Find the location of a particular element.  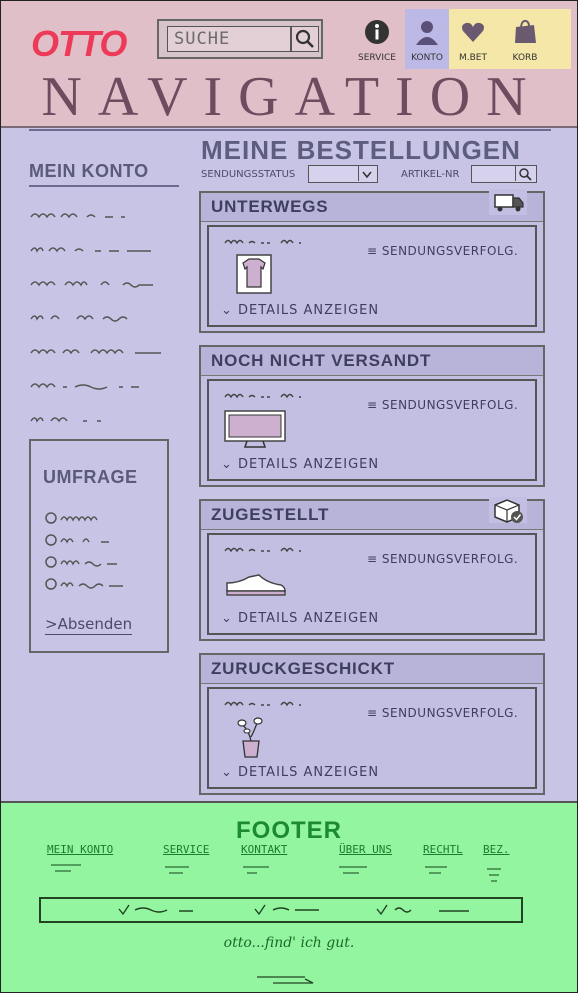

cart-label: KORB is located at coordinates (525, 58).